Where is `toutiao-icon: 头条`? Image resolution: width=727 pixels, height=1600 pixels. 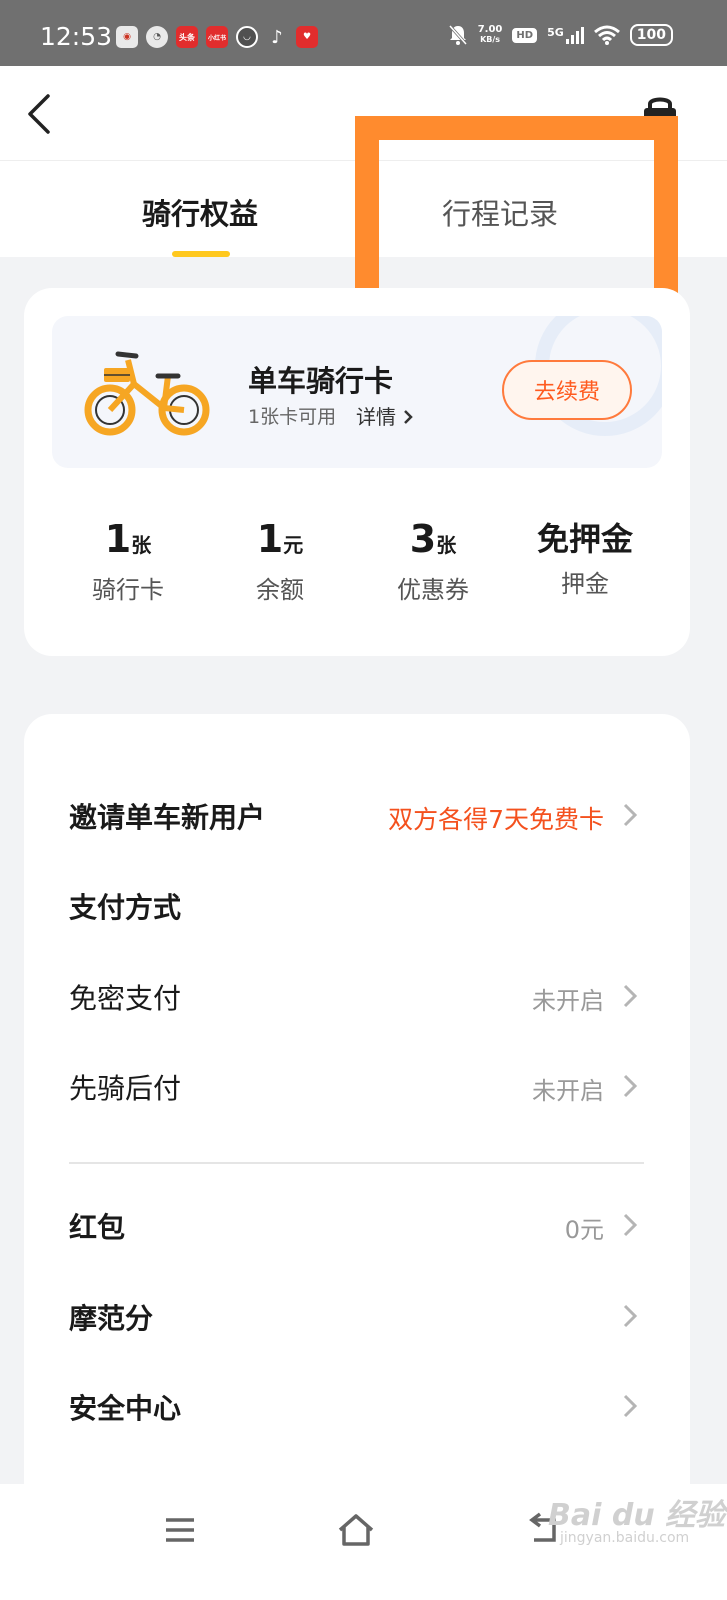 toutiao-icon: 头条 is located at coordinates (187, 37).